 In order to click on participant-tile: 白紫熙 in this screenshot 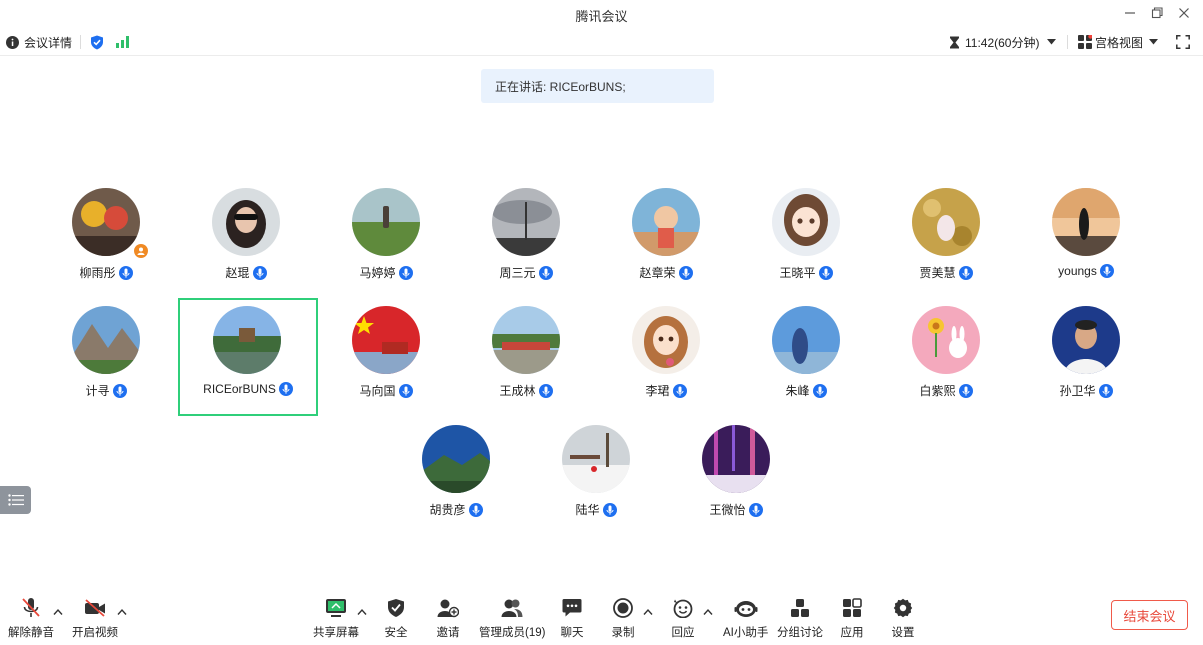, I will do `click(946, 357)`.